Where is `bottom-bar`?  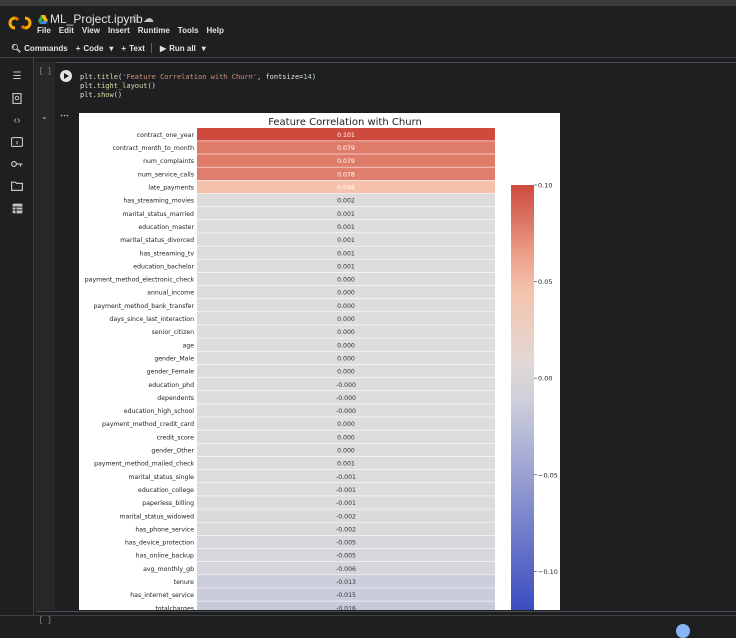 bottom-bar is located at coordinates (368, 625).